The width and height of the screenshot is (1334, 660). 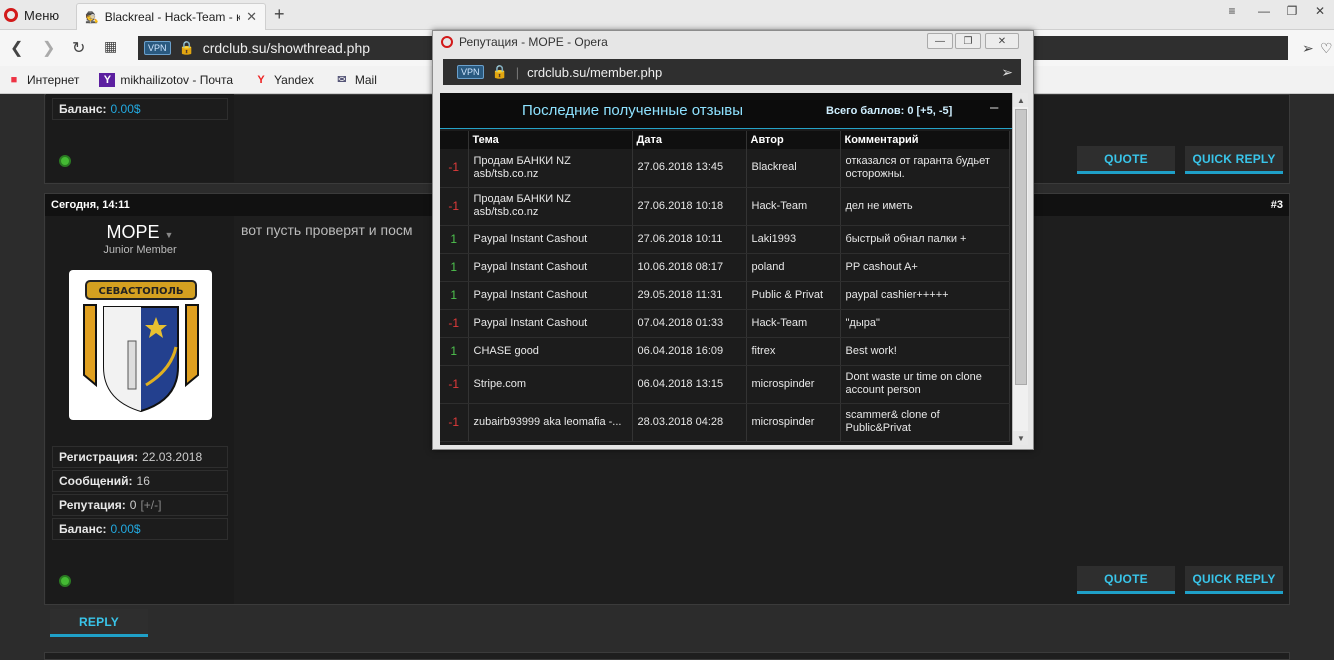 What do you see at coordinates (143, 481) in the screenshot?
I see `messages-value: 16` at bounding box center [143, 481].